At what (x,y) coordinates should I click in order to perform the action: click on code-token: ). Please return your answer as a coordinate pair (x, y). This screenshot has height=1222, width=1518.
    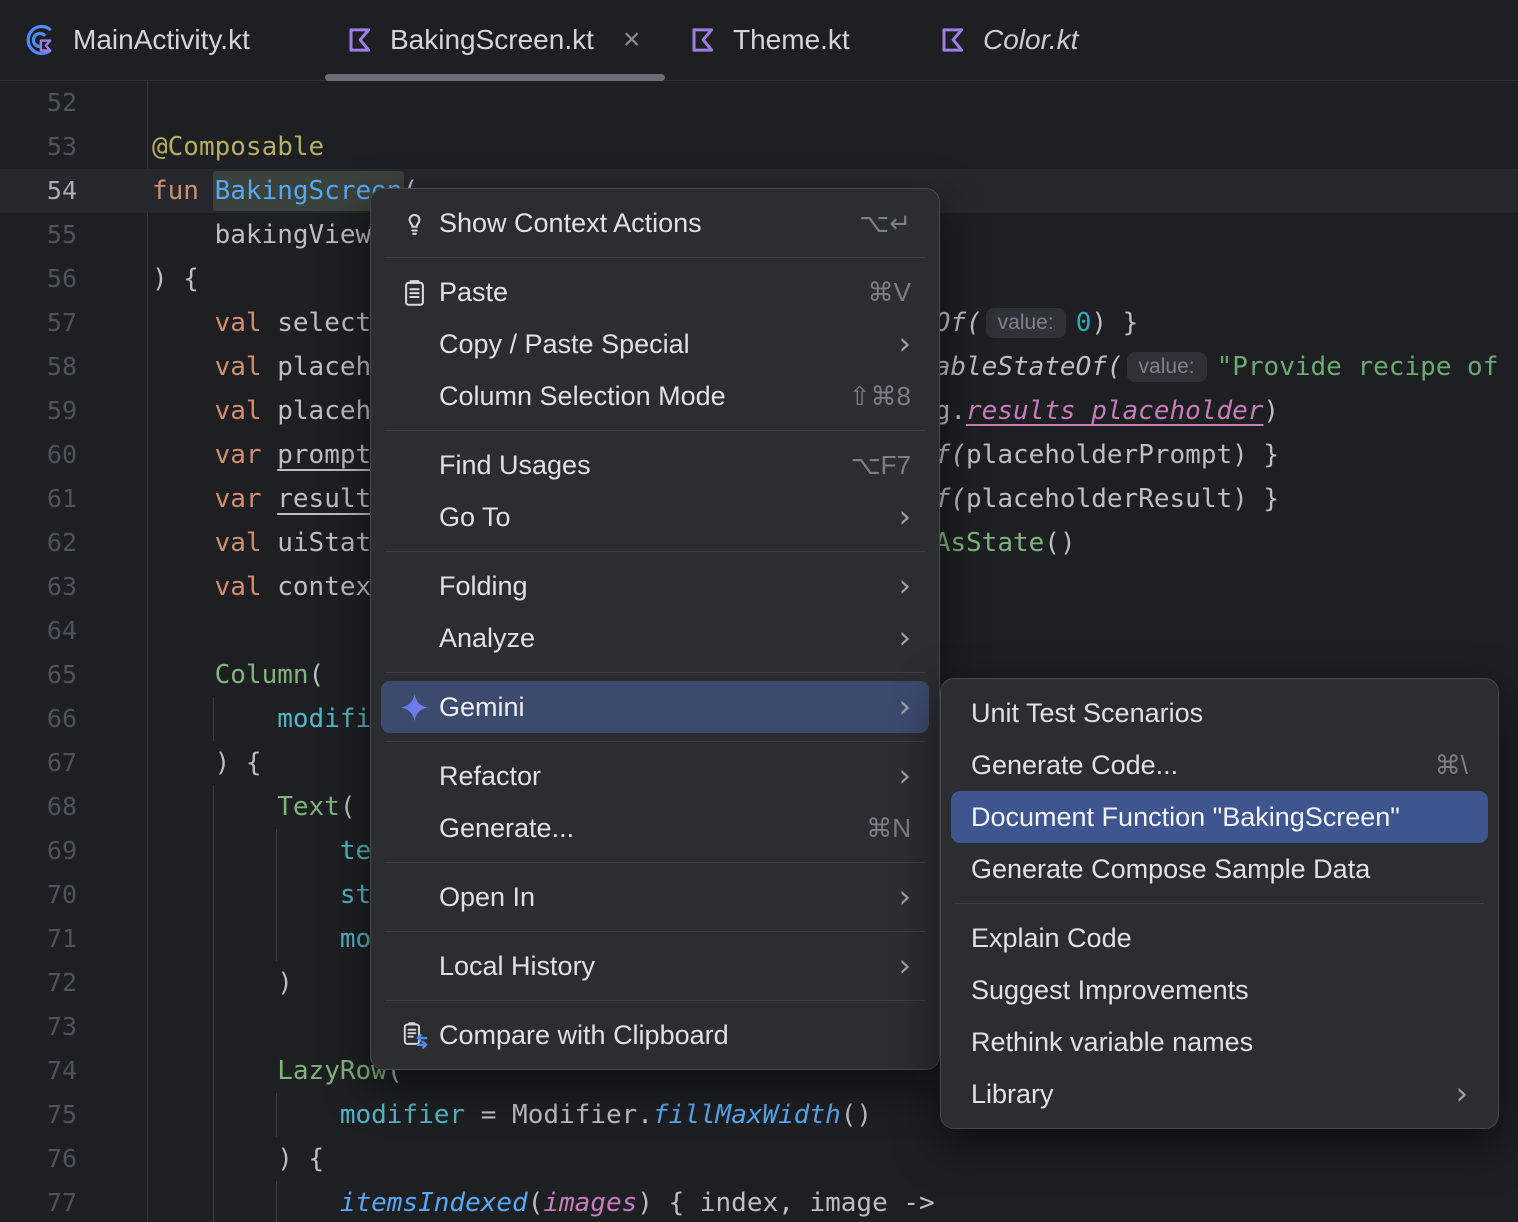
    Looking at the image, I should click on (222, 983).